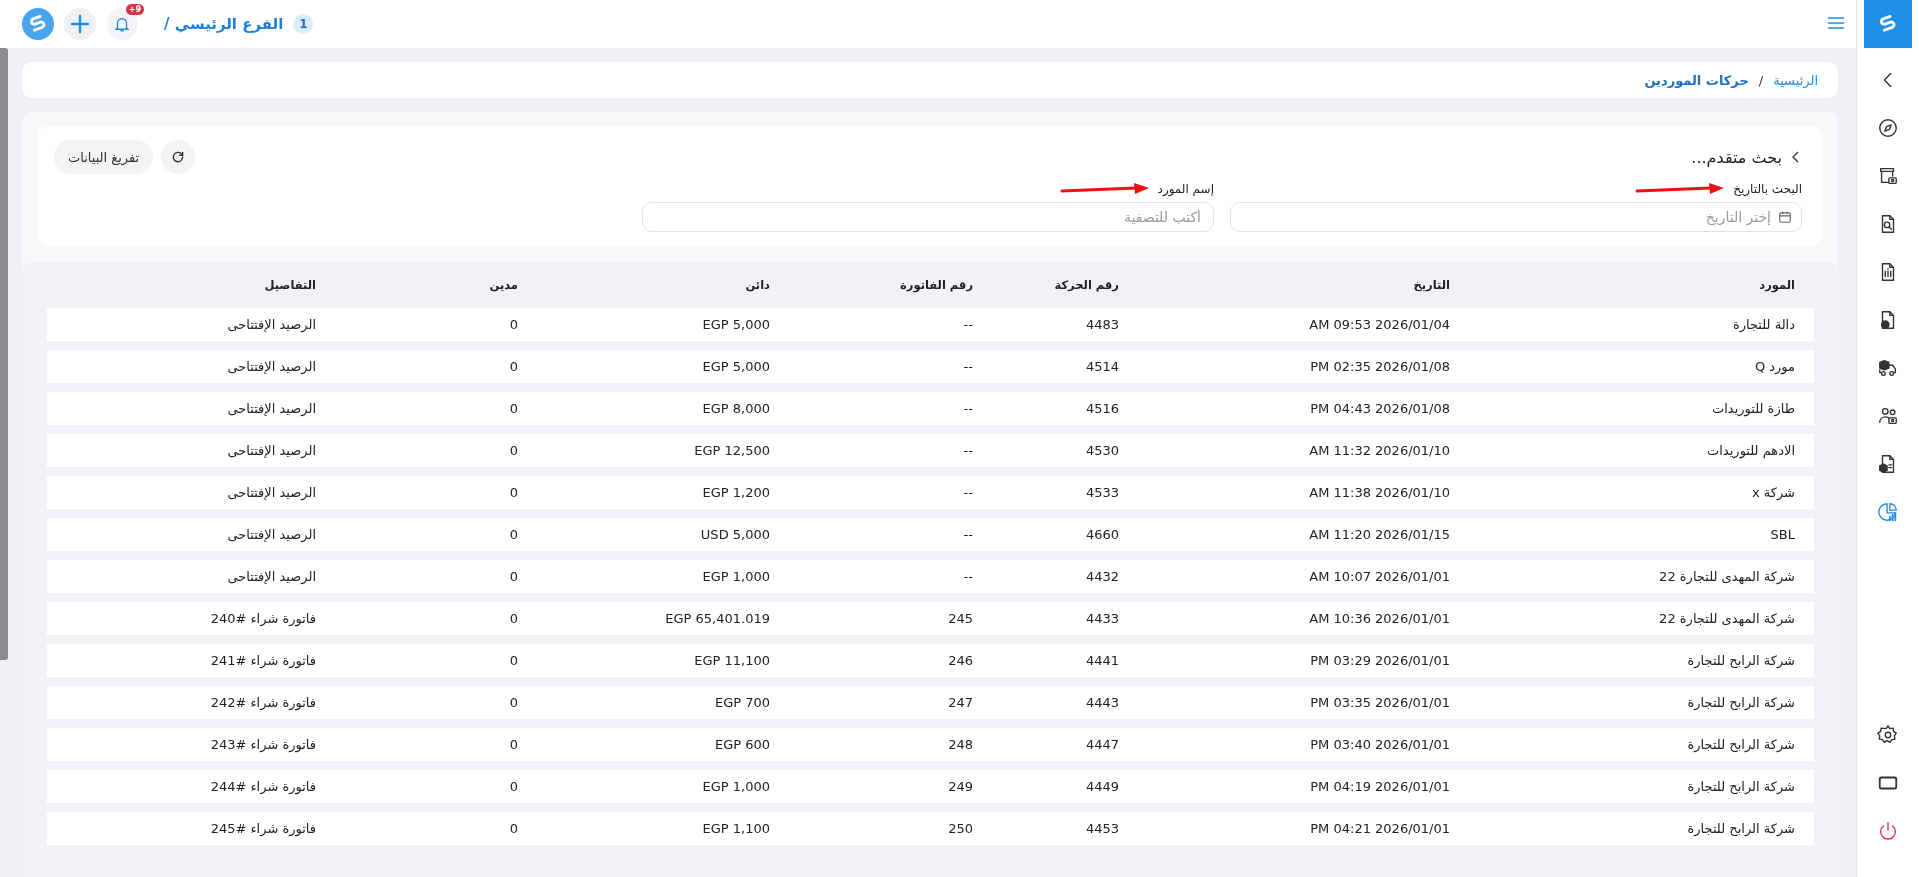 This screenshot has width=1919, height=877. I want to click on table-cell-text: EGP 65,401.019, so click(717, 618).